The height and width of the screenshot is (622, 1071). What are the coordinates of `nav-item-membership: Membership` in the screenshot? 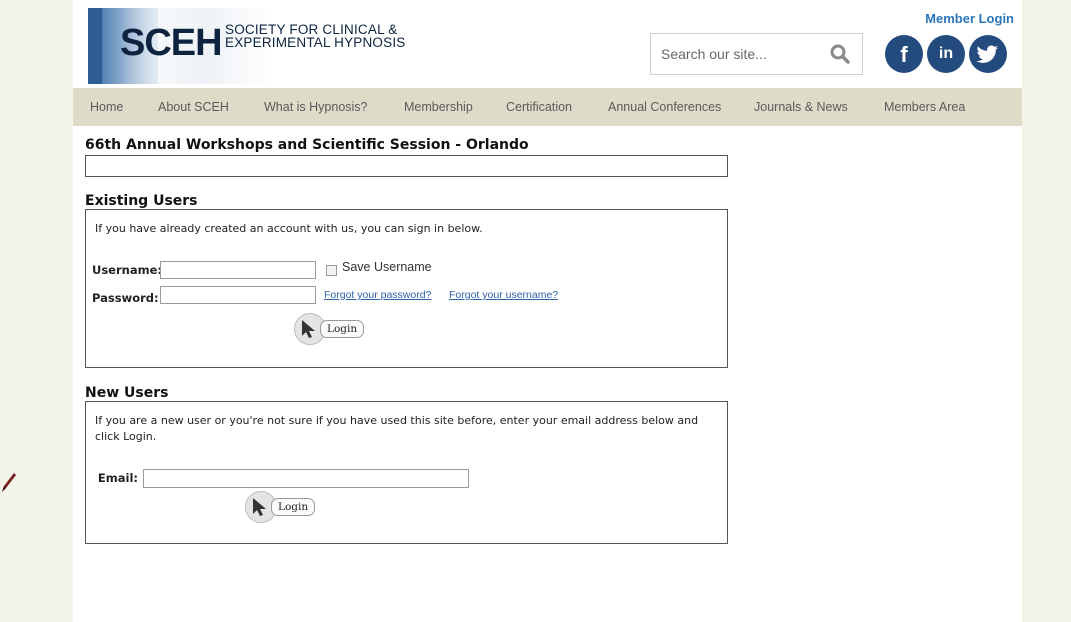 It's located at (438, 107).